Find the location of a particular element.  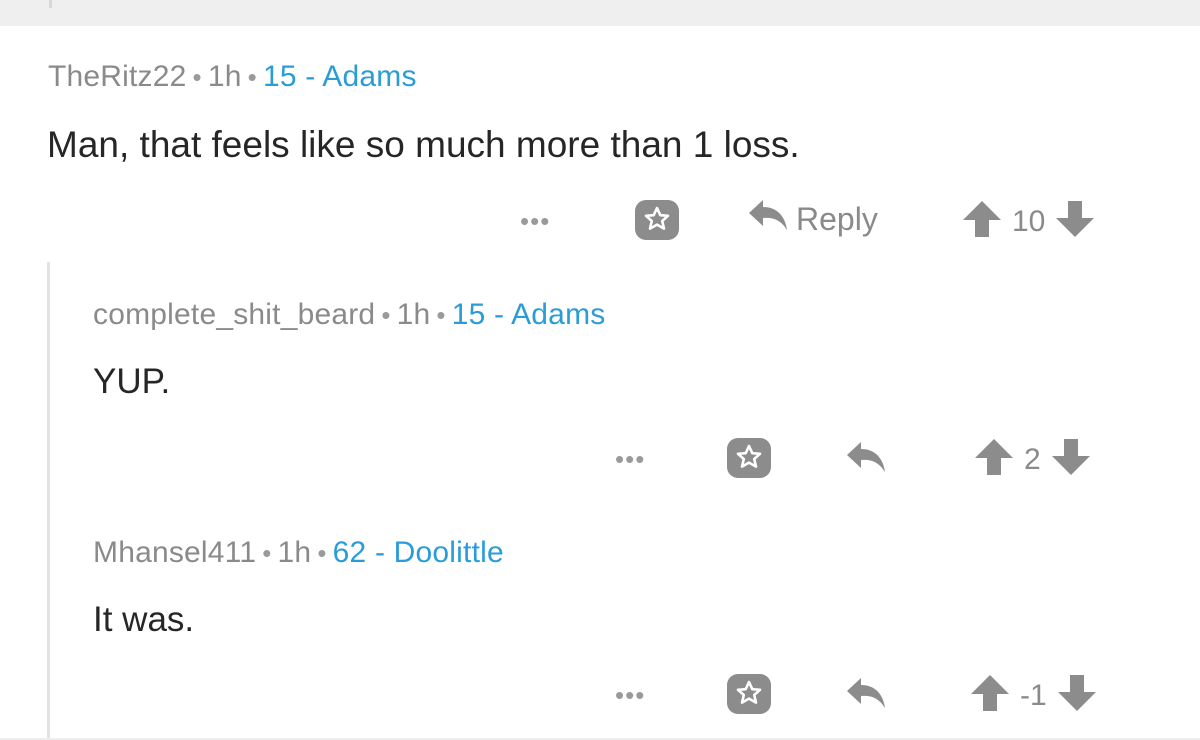

comment-body: YUP. is located at coordinates (132, 381).